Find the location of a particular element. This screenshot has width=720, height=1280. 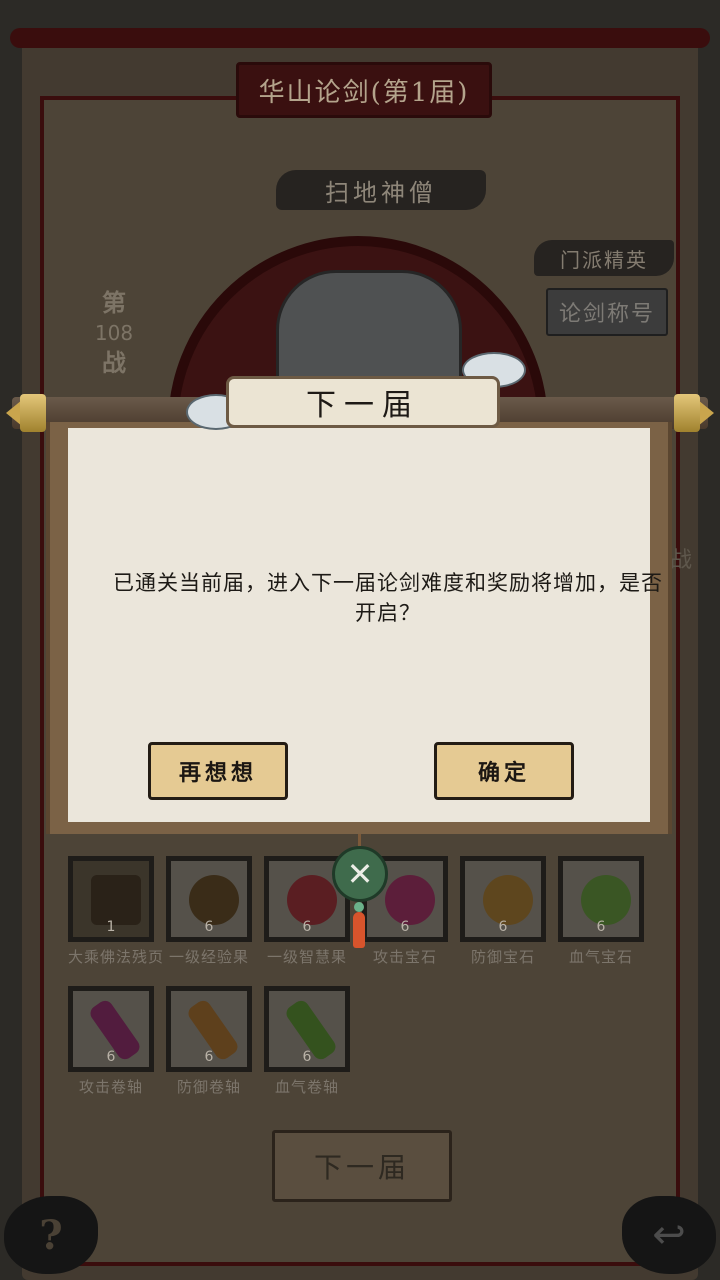

dialog-title: 下一届 is located at coordinates (363, 402).